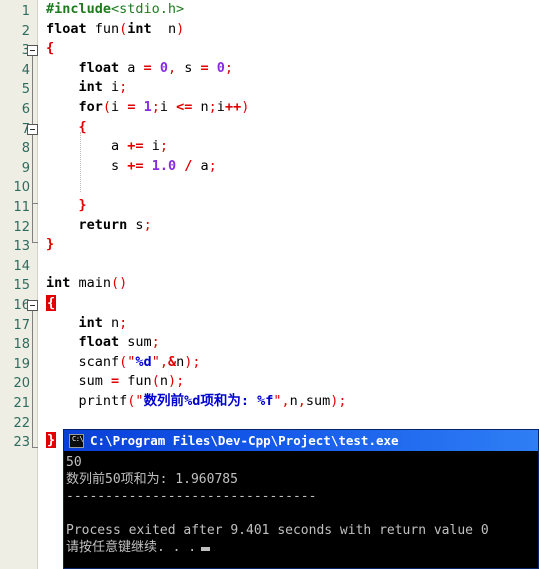 The width and height of the screenshot is (539, 569). I want to click on console-icon: C:\, so click(76, 440).